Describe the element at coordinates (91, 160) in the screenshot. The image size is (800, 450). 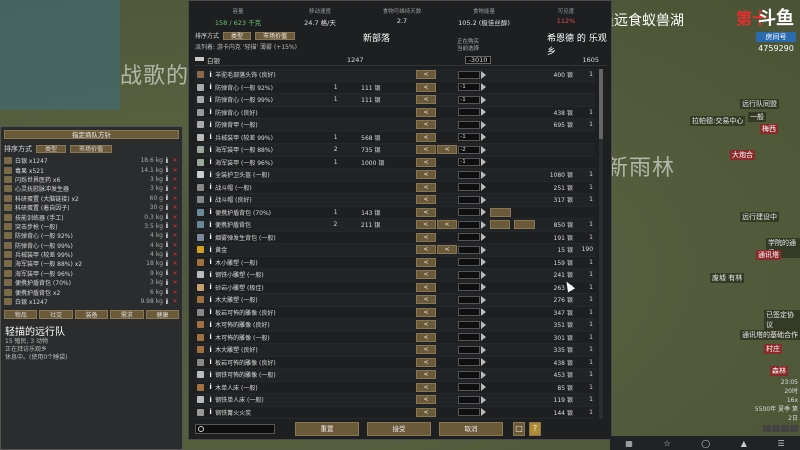
I see `caravan-item-row: 白银 x1247 18.6 kg i ✕` at that location.